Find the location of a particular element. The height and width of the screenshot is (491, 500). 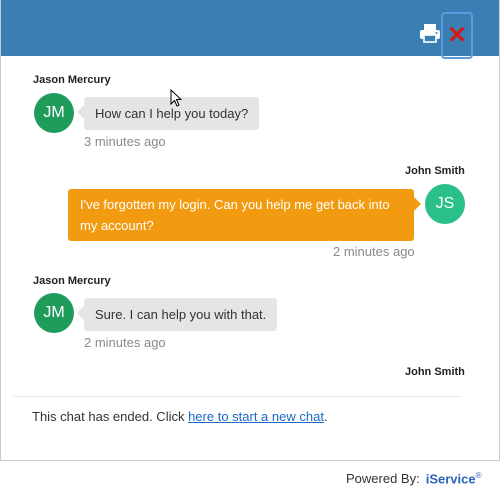

close-icon: ✕ is located at coordinates (457, 35).